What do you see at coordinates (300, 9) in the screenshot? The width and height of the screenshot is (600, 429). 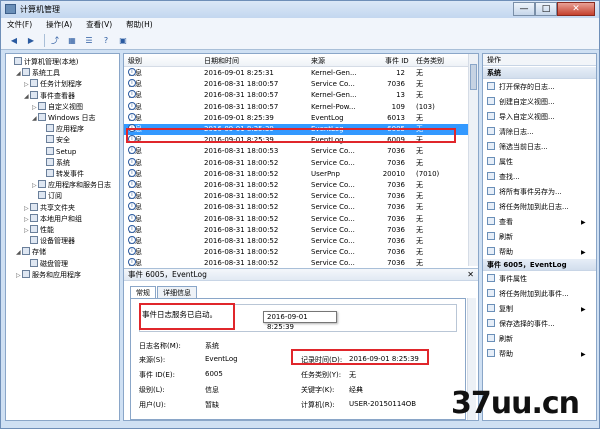 I see `title-bar: 计算机管理 — □ ✕` at bounding box center [300, 9].